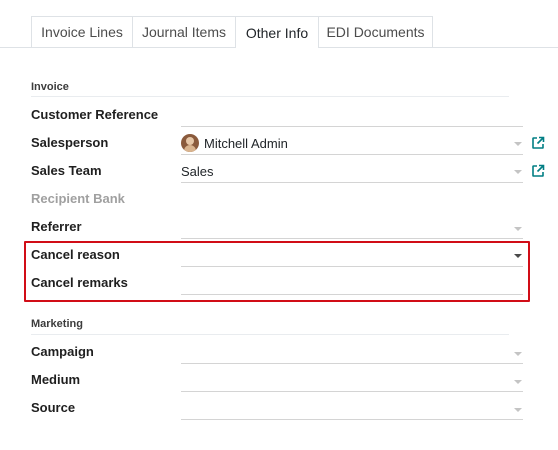 Image resolution: width=558 pixels, height=450 pixels. Describe the element at coordinates (50, 87) in the screenshot. I see `section-title-invoice: Invoice` at that location.